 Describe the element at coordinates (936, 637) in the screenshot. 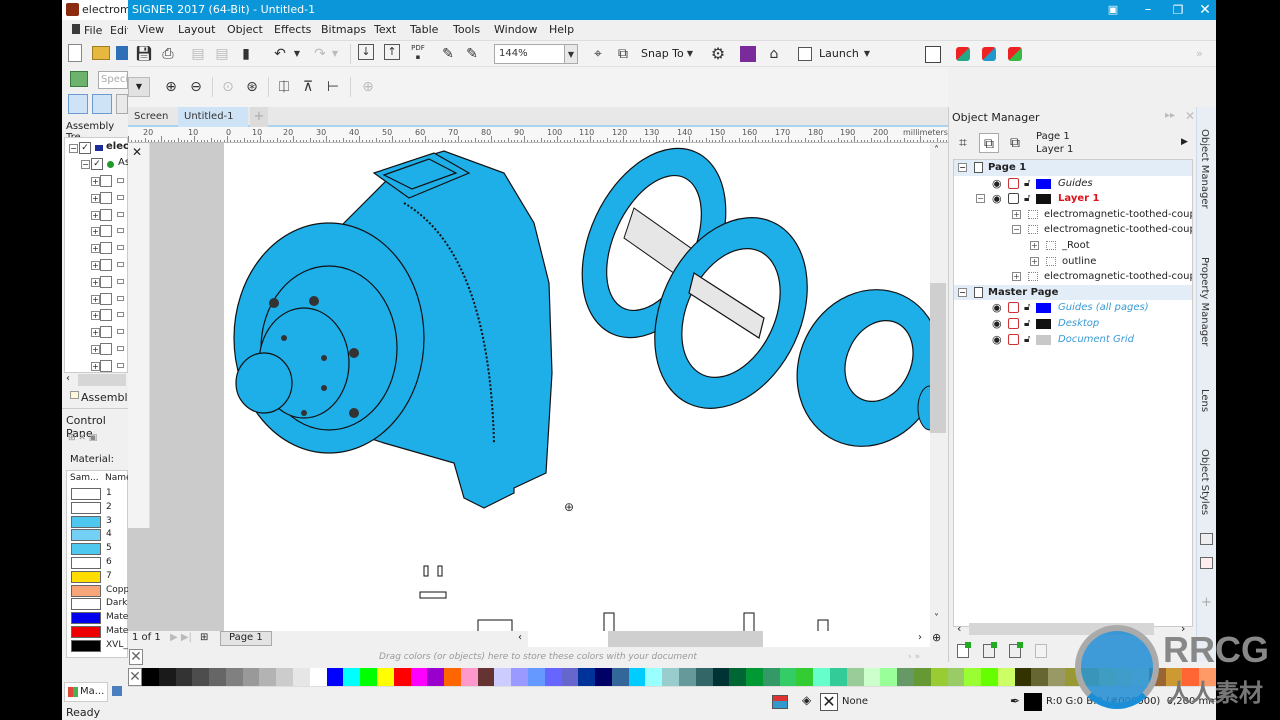

I see `zoom-navigator-icon: ⊕` at that location.